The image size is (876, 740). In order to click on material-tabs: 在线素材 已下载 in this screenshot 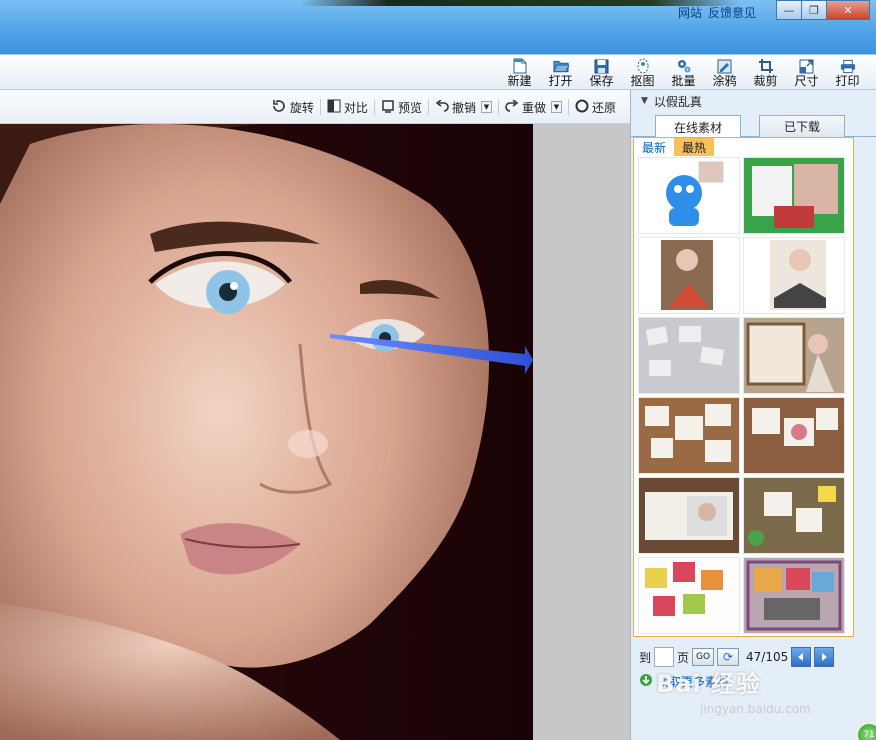, I will do `click(753, 126)`.